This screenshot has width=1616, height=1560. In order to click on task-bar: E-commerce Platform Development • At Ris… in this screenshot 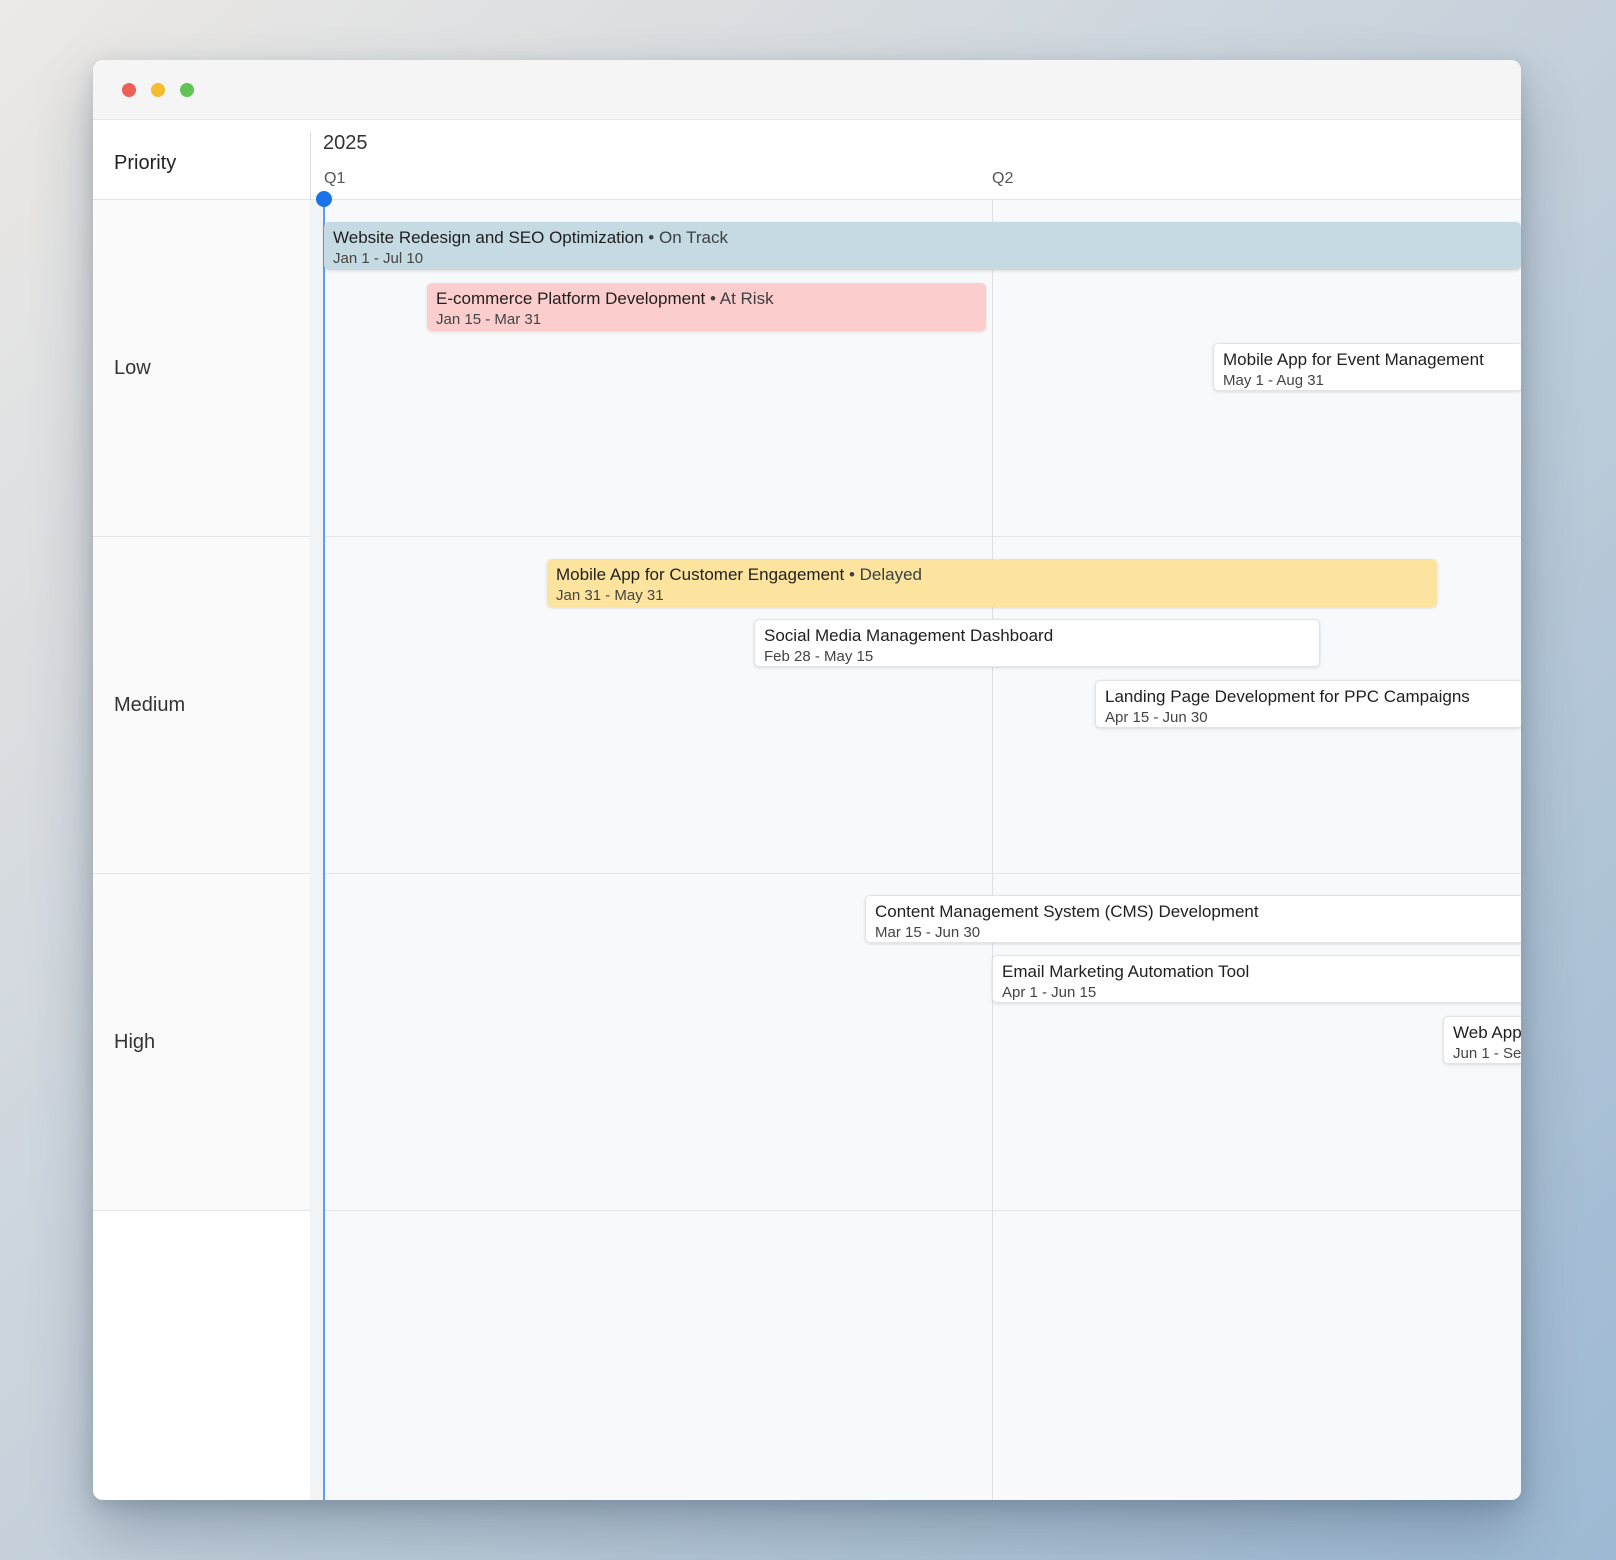, I will do `click(706, 307)`.